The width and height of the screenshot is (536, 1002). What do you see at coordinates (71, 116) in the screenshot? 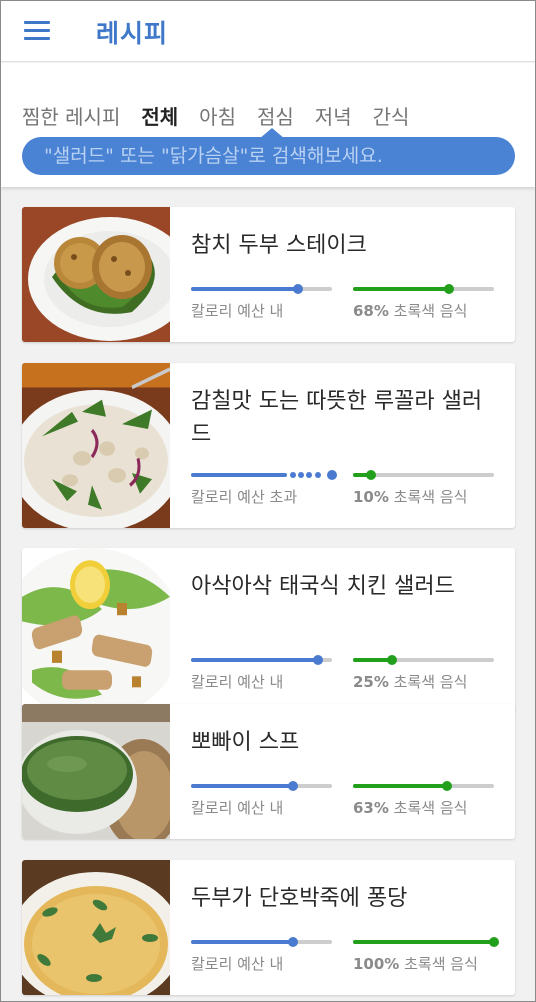
I see `tab-favorites: 찜한 레시피` at bounding box center [71, 116].